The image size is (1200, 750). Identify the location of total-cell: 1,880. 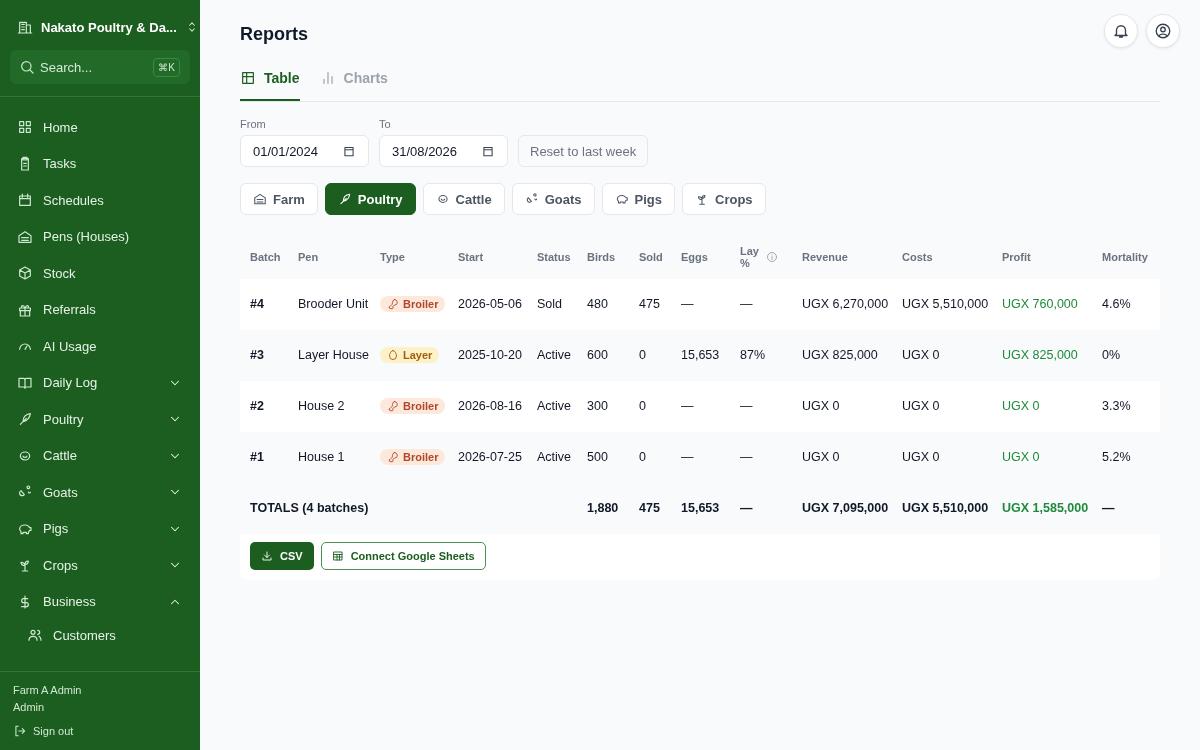
(603, 508).